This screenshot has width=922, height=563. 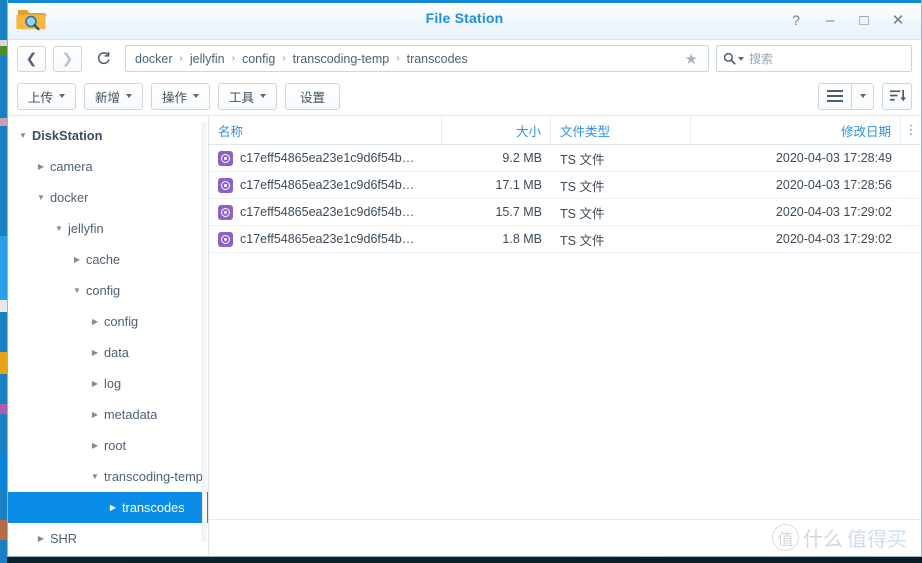 What do you see at coordinates (154, 59) in the screenshot?
I see `breadcrumb-item-docker: docker` at bounding box center [154, 59].